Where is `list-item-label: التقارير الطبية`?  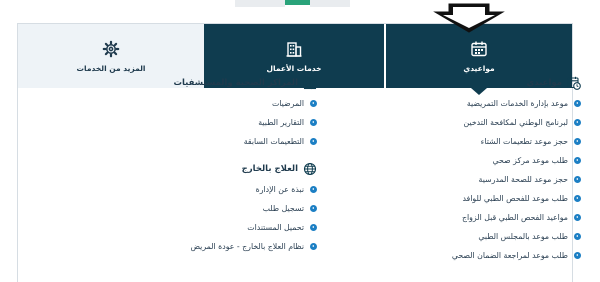 list-item-label: التقارير الطبية is located at coordinates (281, 122).